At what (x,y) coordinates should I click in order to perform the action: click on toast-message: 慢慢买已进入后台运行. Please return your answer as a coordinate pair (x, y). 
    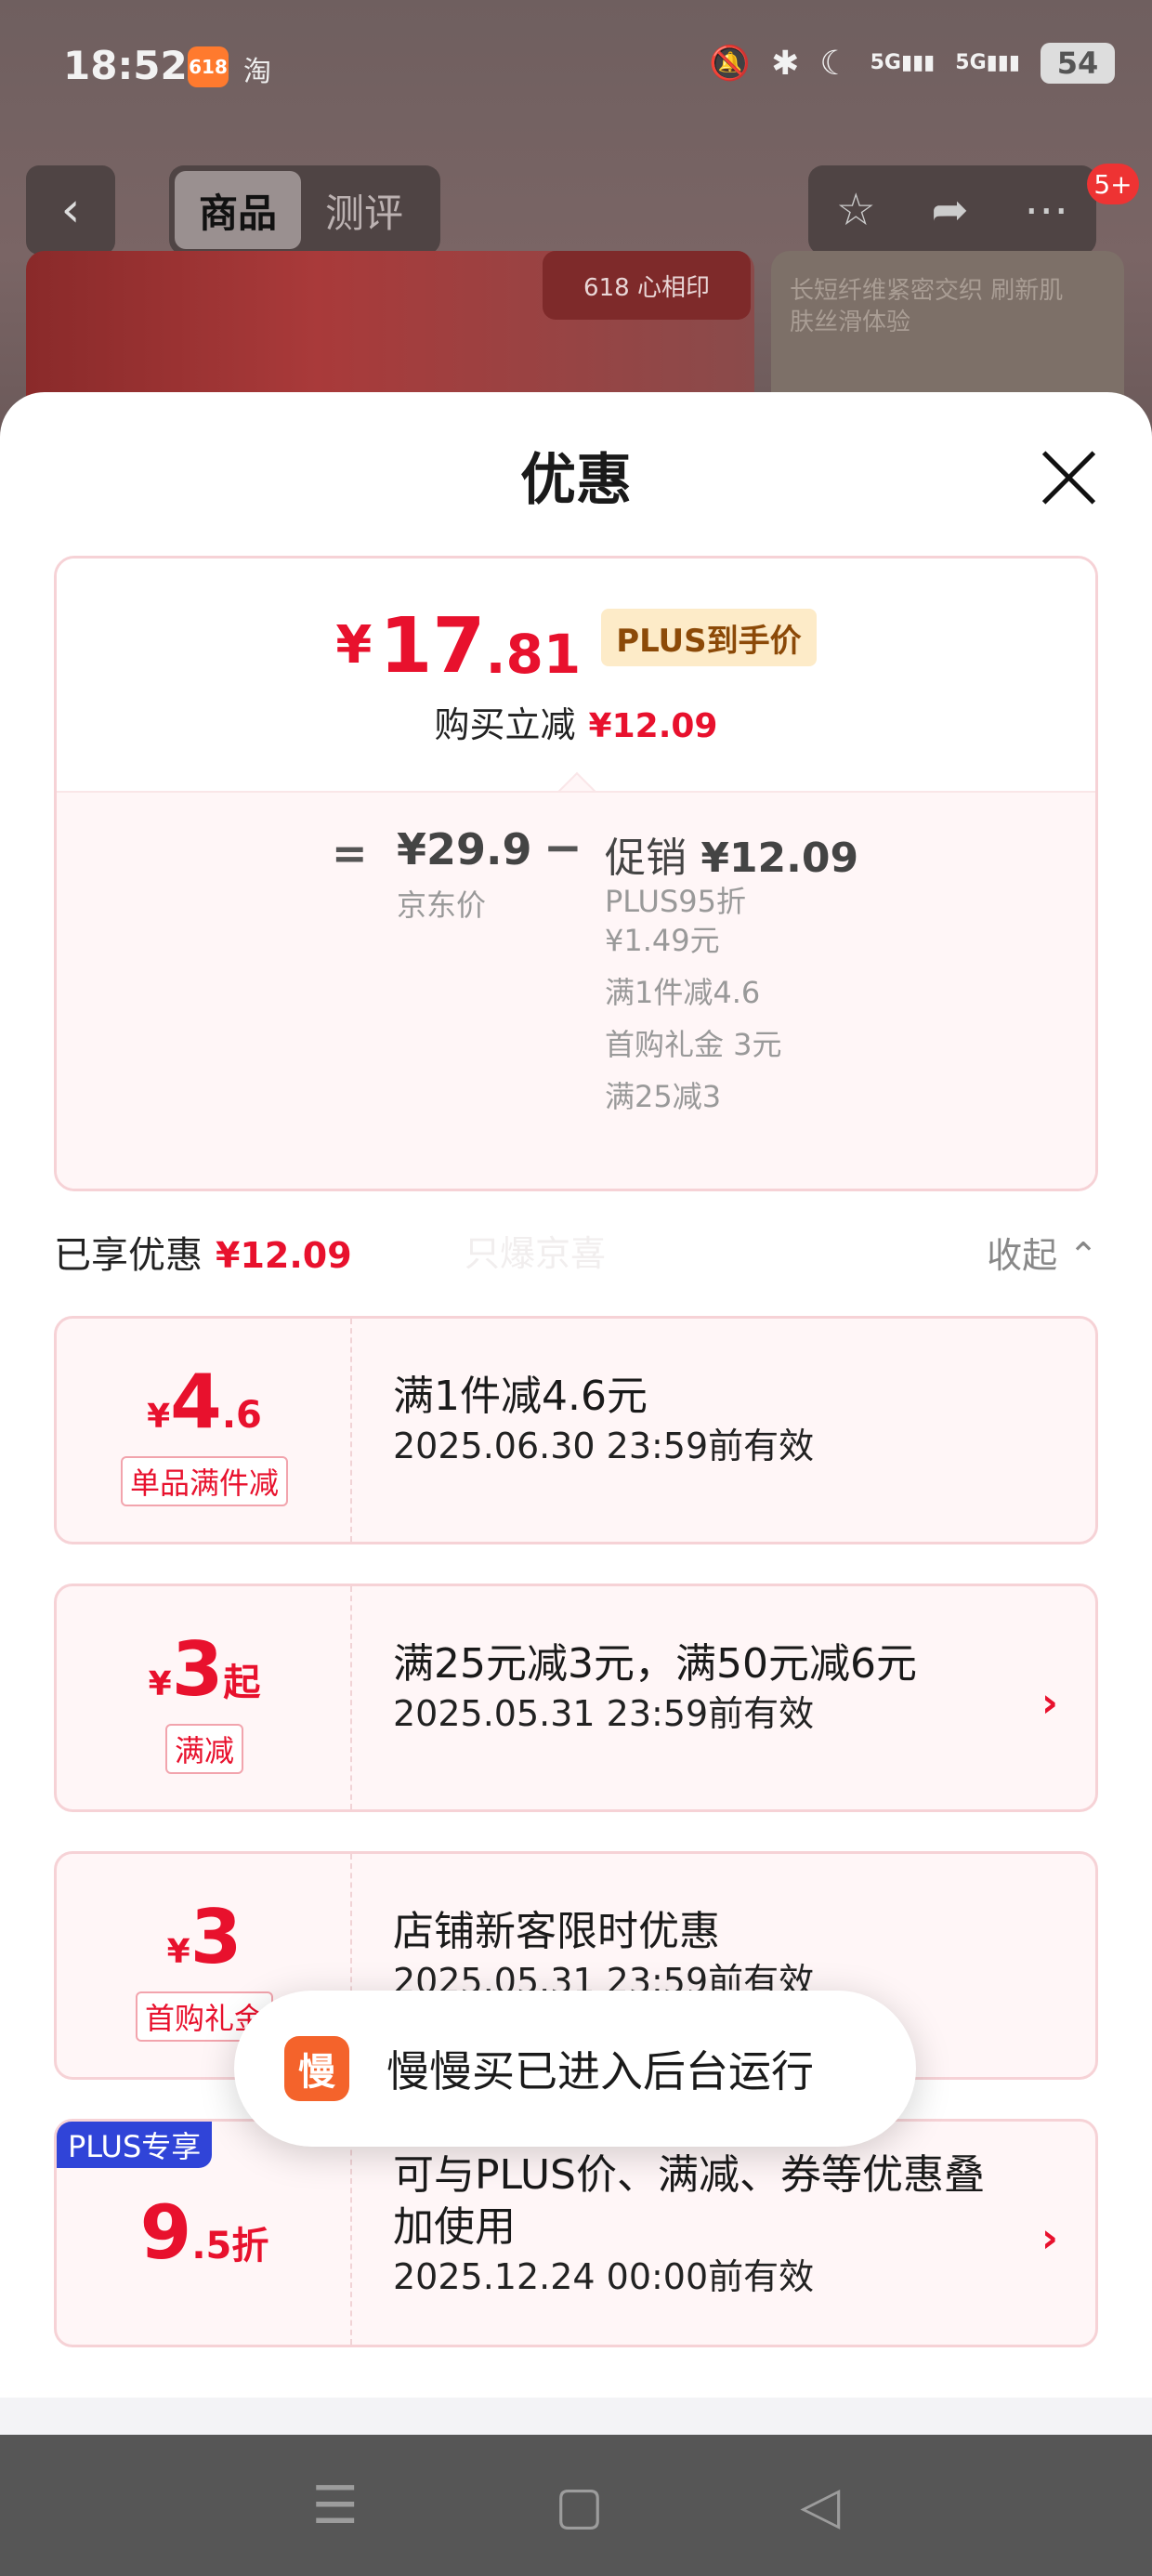
    Looking at the image, I should click on (600, 2071).